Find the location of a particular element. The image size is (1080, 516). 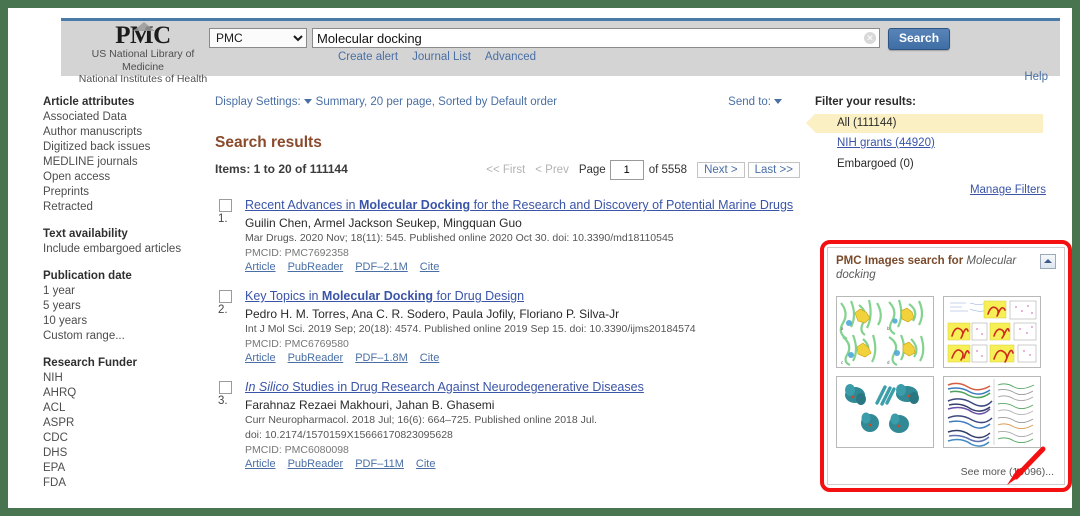

facet-item: CDC is located at coordinates (125, 438).